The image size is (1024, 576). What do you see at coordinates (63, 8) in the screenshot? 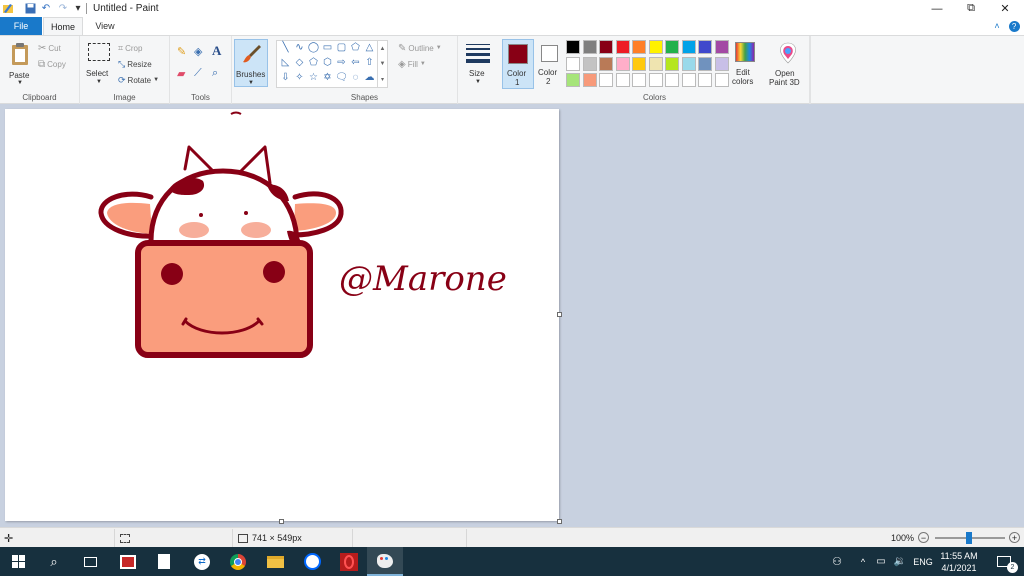
I see `redo-icon: ↷` at bounding box center [63, 8].